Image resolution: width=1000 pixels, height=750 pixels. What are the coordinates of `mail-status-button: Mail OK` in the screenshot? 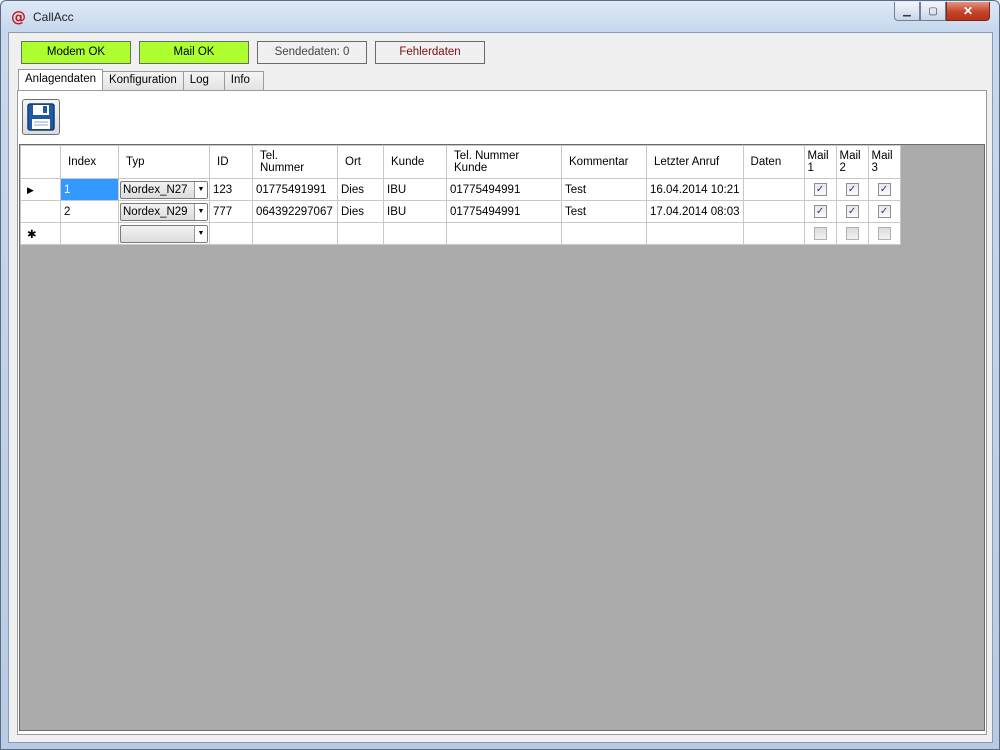 It's located at (194, 52).